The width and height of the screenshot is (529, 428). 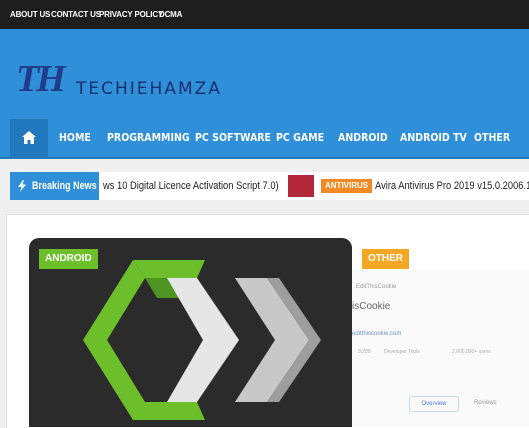 What do you see at coordinates (434, 404) in the screenshot?
I see `screenshot-overview-tab: Overview` at bounding box center [434, 404].